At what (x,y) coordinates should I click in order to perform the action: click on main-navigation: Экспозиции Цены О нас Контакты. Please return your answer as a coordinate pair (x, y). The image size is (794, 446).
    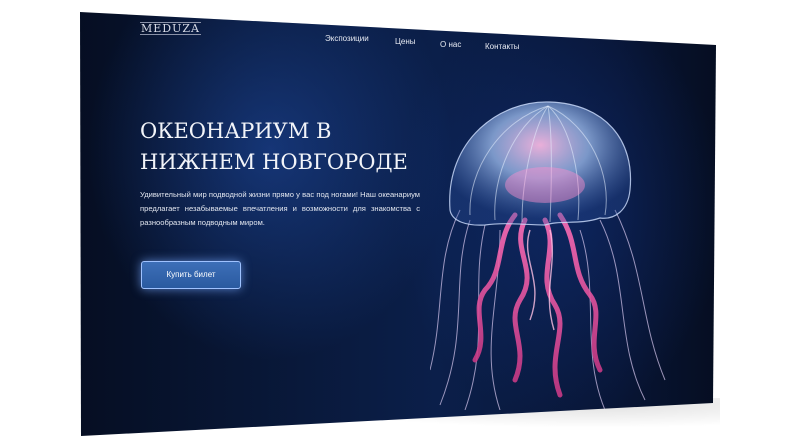
    Looking at the image, I should click on (398, 42).